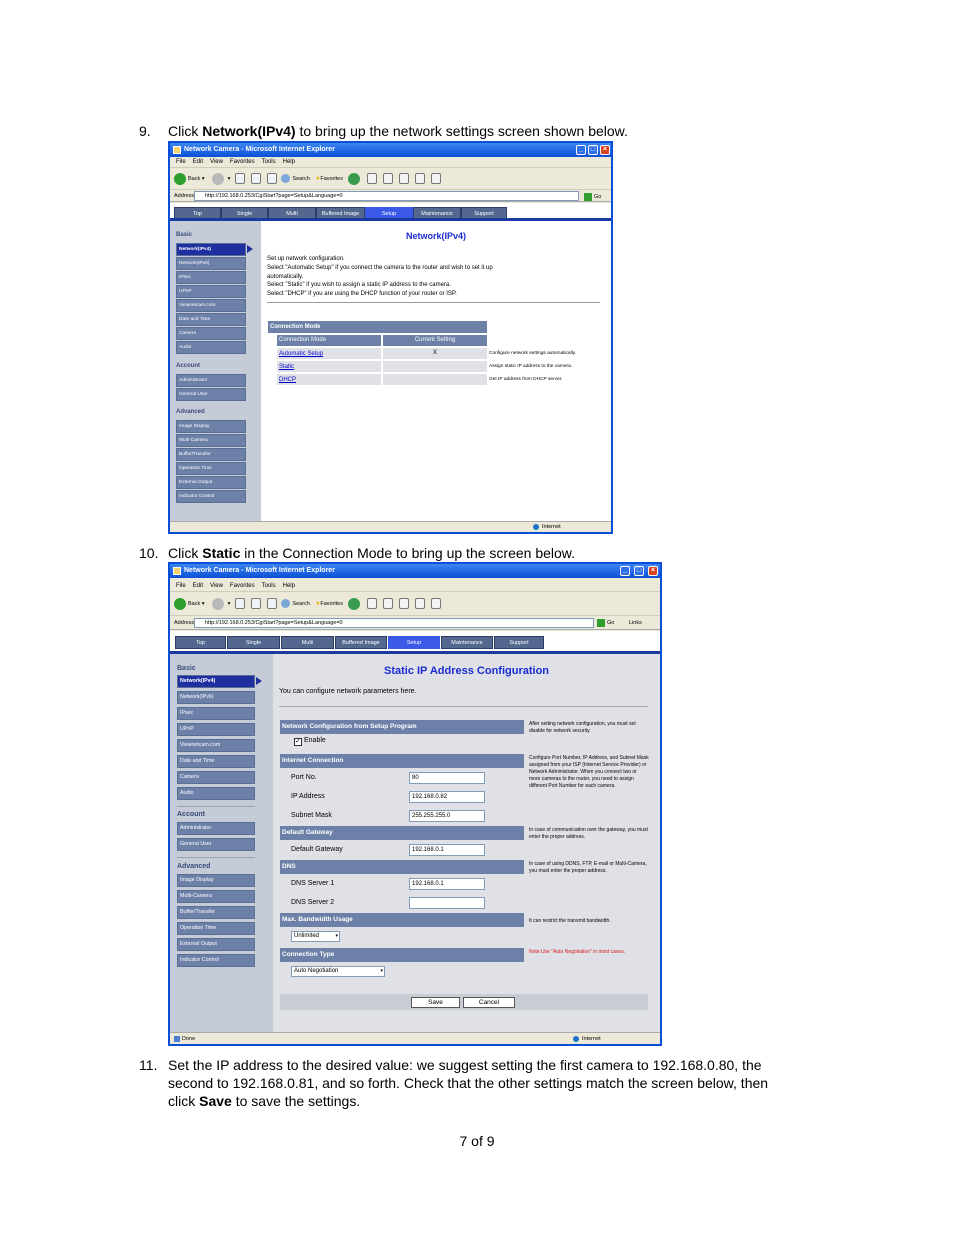 Image resolution: width=954 pixels, height=1235 pixels. Describe the element at coordinates (447, 903) in the screenshot. I see `dns2-input` at that location.